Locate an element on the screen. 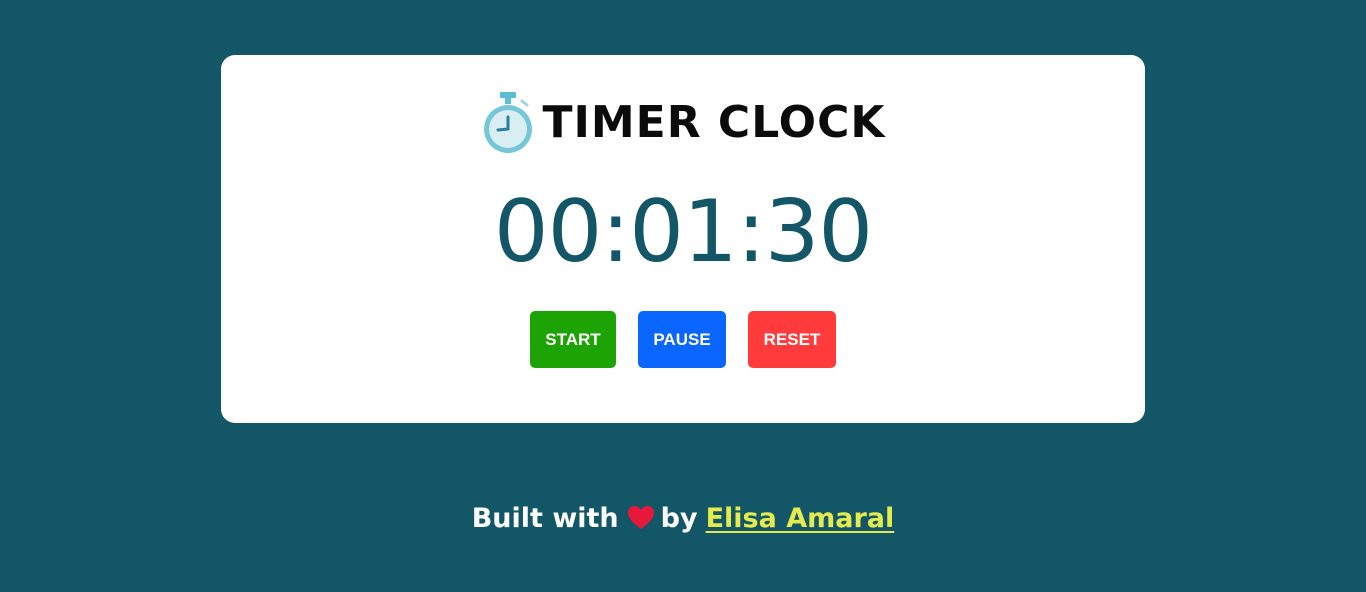  pause-button: PAUSE is located at coordinates (682, 339).